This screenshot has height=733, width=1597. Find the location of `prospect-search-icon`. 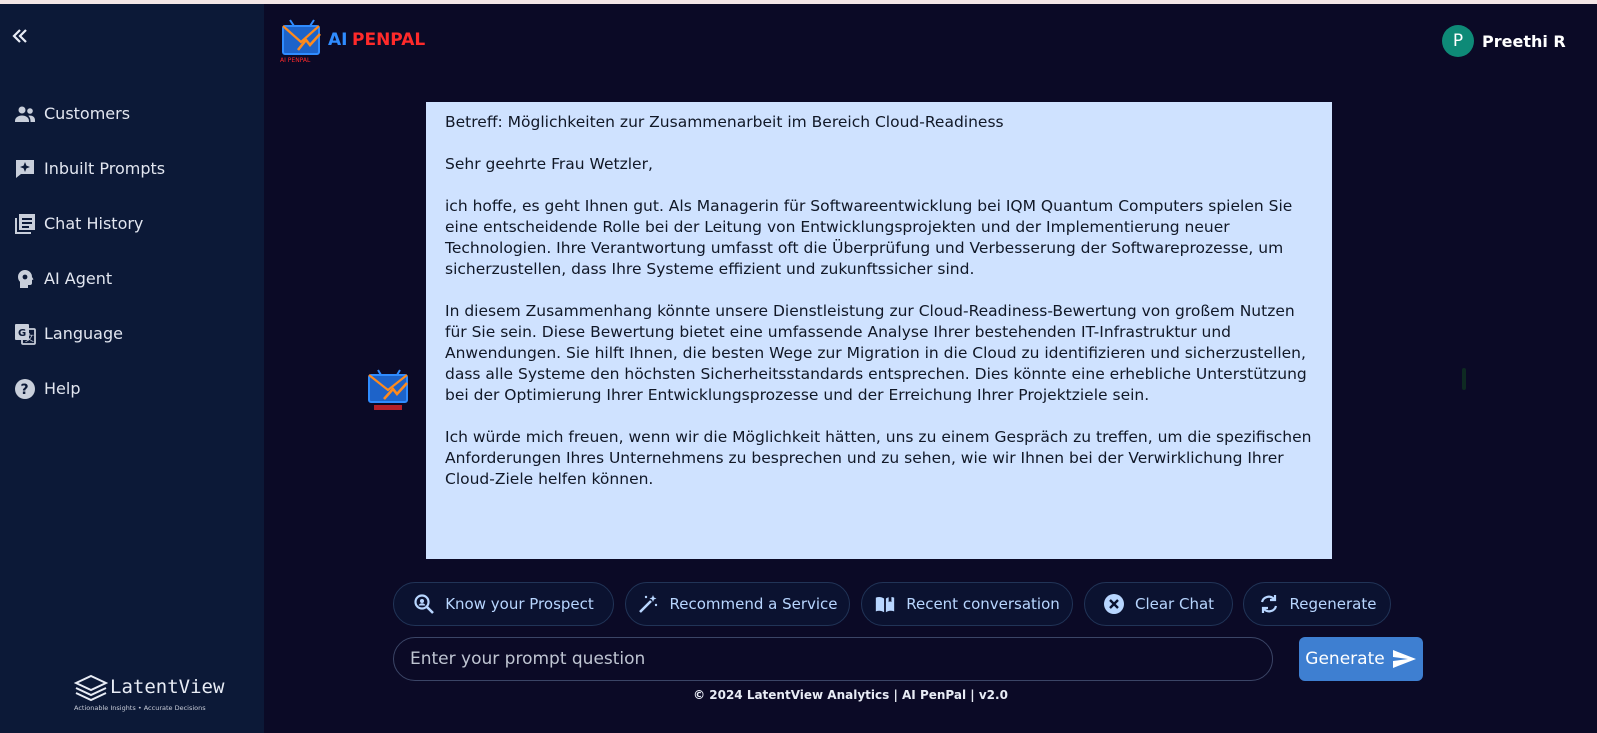

prospect-search-icon is located at coordinates (424, 604).